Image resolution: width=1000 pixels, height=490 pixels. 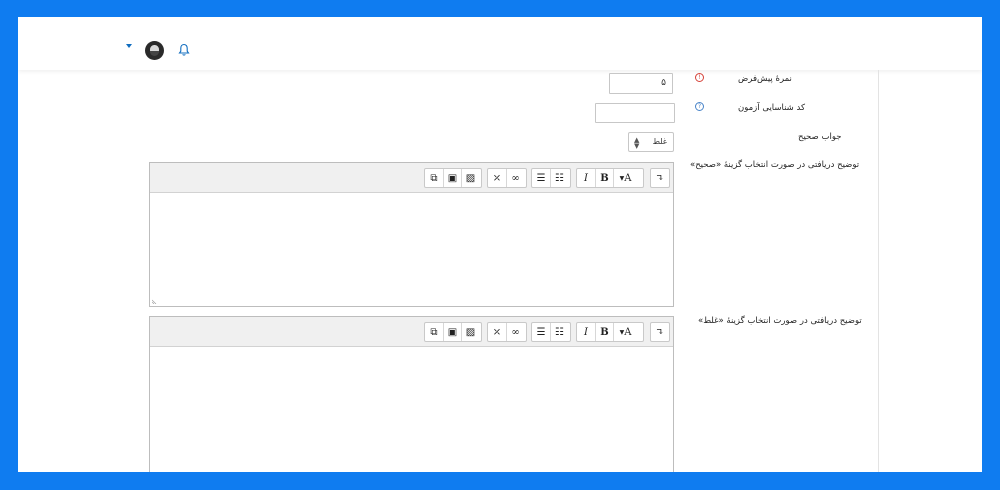 I want to click on default-mark-input: ۵, so click(x=641, y=83).